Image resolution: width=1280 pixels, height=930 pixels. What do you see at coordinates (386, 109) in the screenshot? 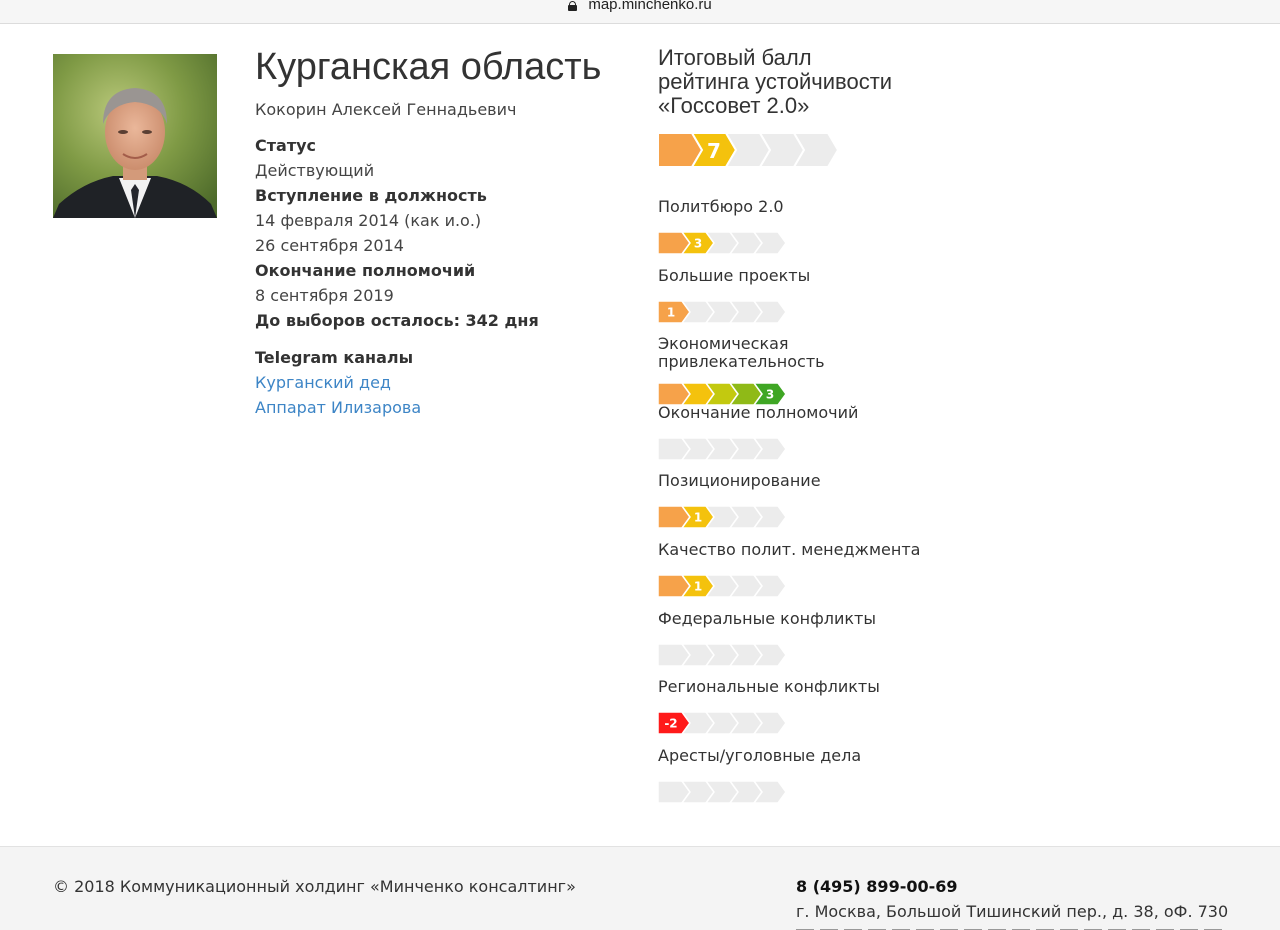
I see `governor-name: Кокорин Алексей Геннадьевич` at bounding box center [386, 109].